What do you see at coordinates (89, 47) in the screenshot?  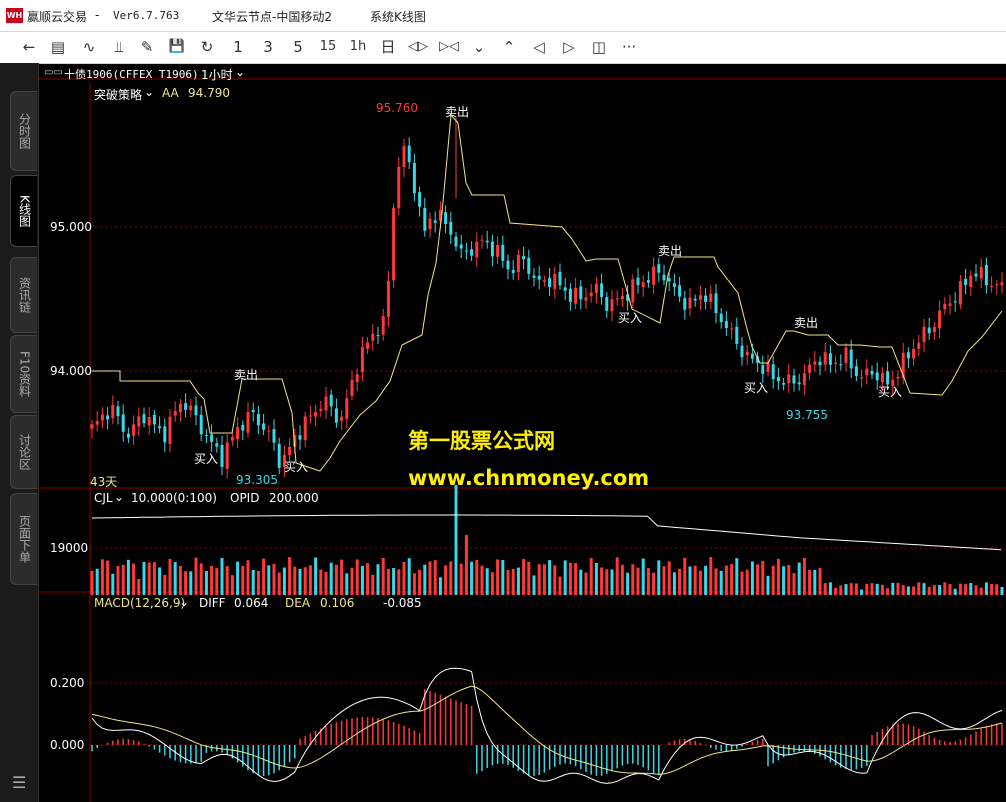 I see `line-chart-icon: ∿` at bounding box center [89, 47].